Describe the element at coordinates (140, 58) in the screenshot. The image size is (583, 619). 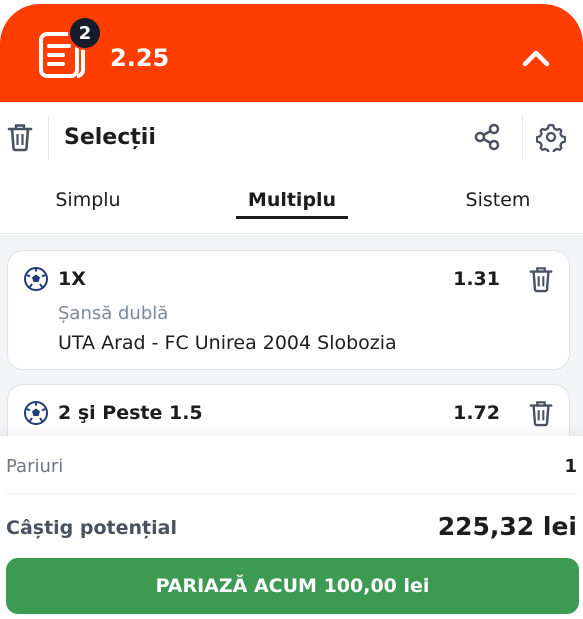
I see `total-odds: 2.25` at that location.